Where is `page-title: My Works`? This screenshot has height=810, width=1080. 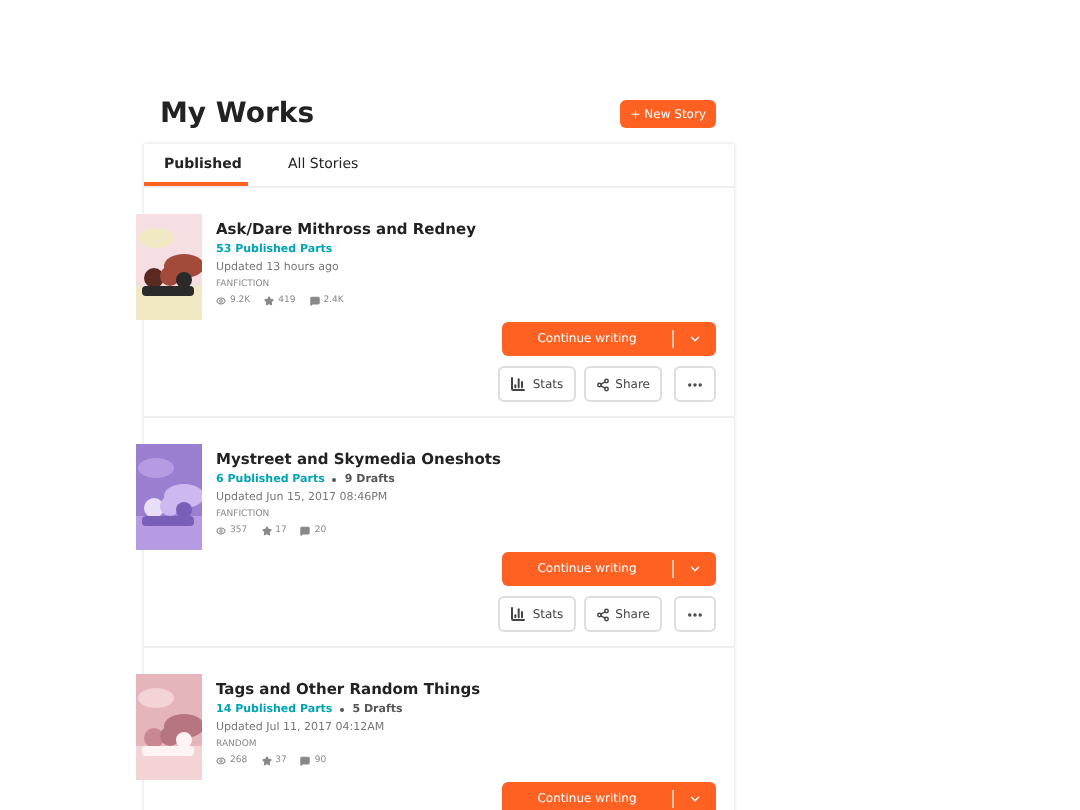
page-title: My Works is located at coordinates (237, 114).